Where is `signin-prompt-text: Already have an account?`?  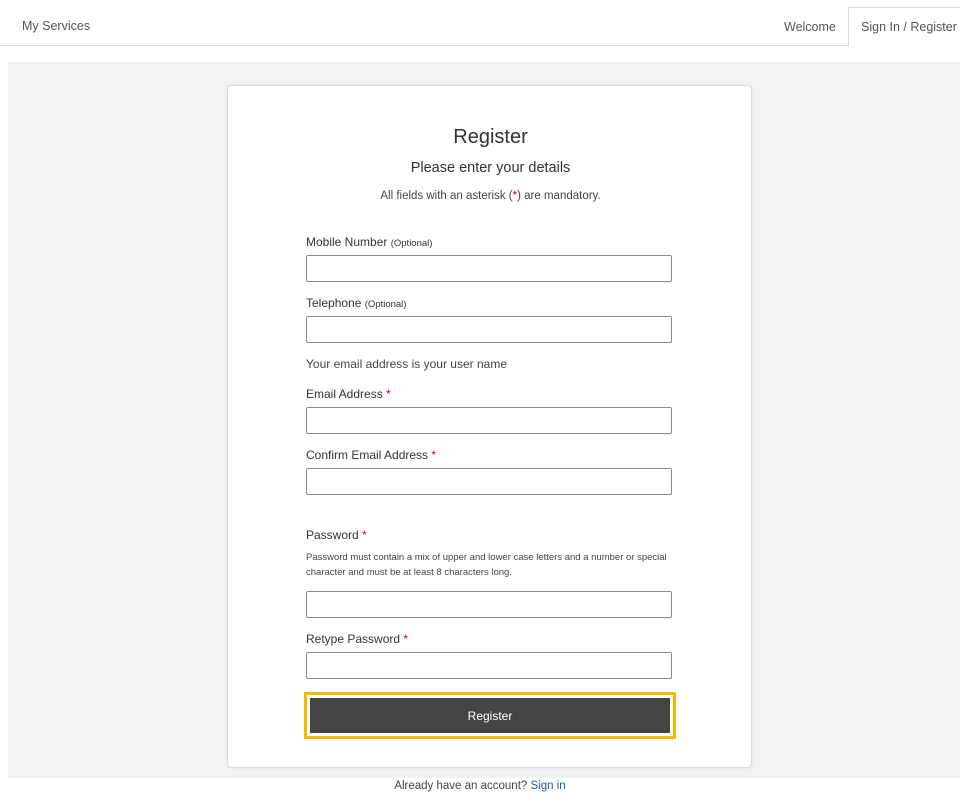
signin-prompt-text: Already have an account? is located at coordinates (461, 786).